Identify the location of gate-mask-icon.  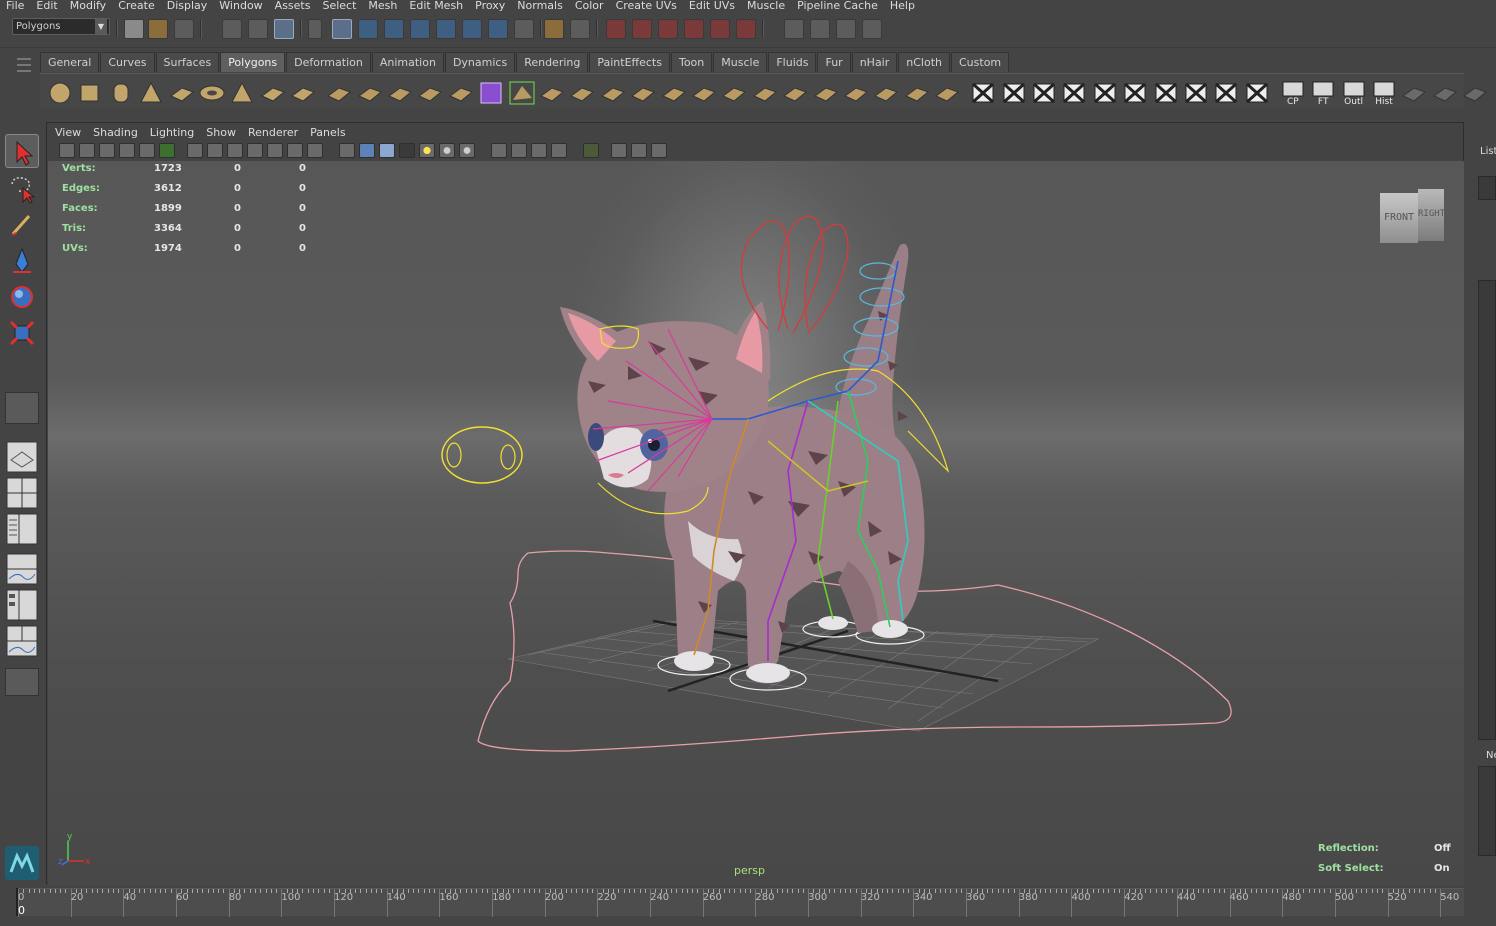
(255, 150).